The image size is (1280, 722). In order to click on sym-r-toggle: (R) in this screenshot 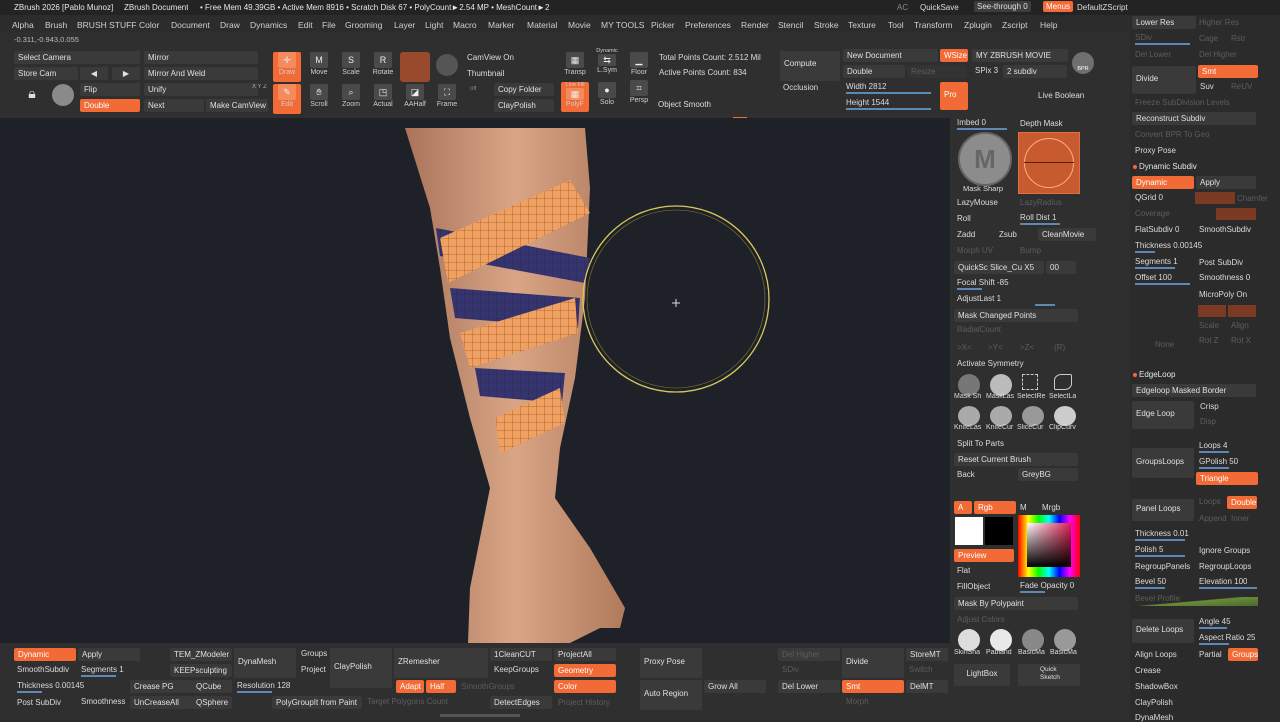, I will do `click(1059, 347)`.